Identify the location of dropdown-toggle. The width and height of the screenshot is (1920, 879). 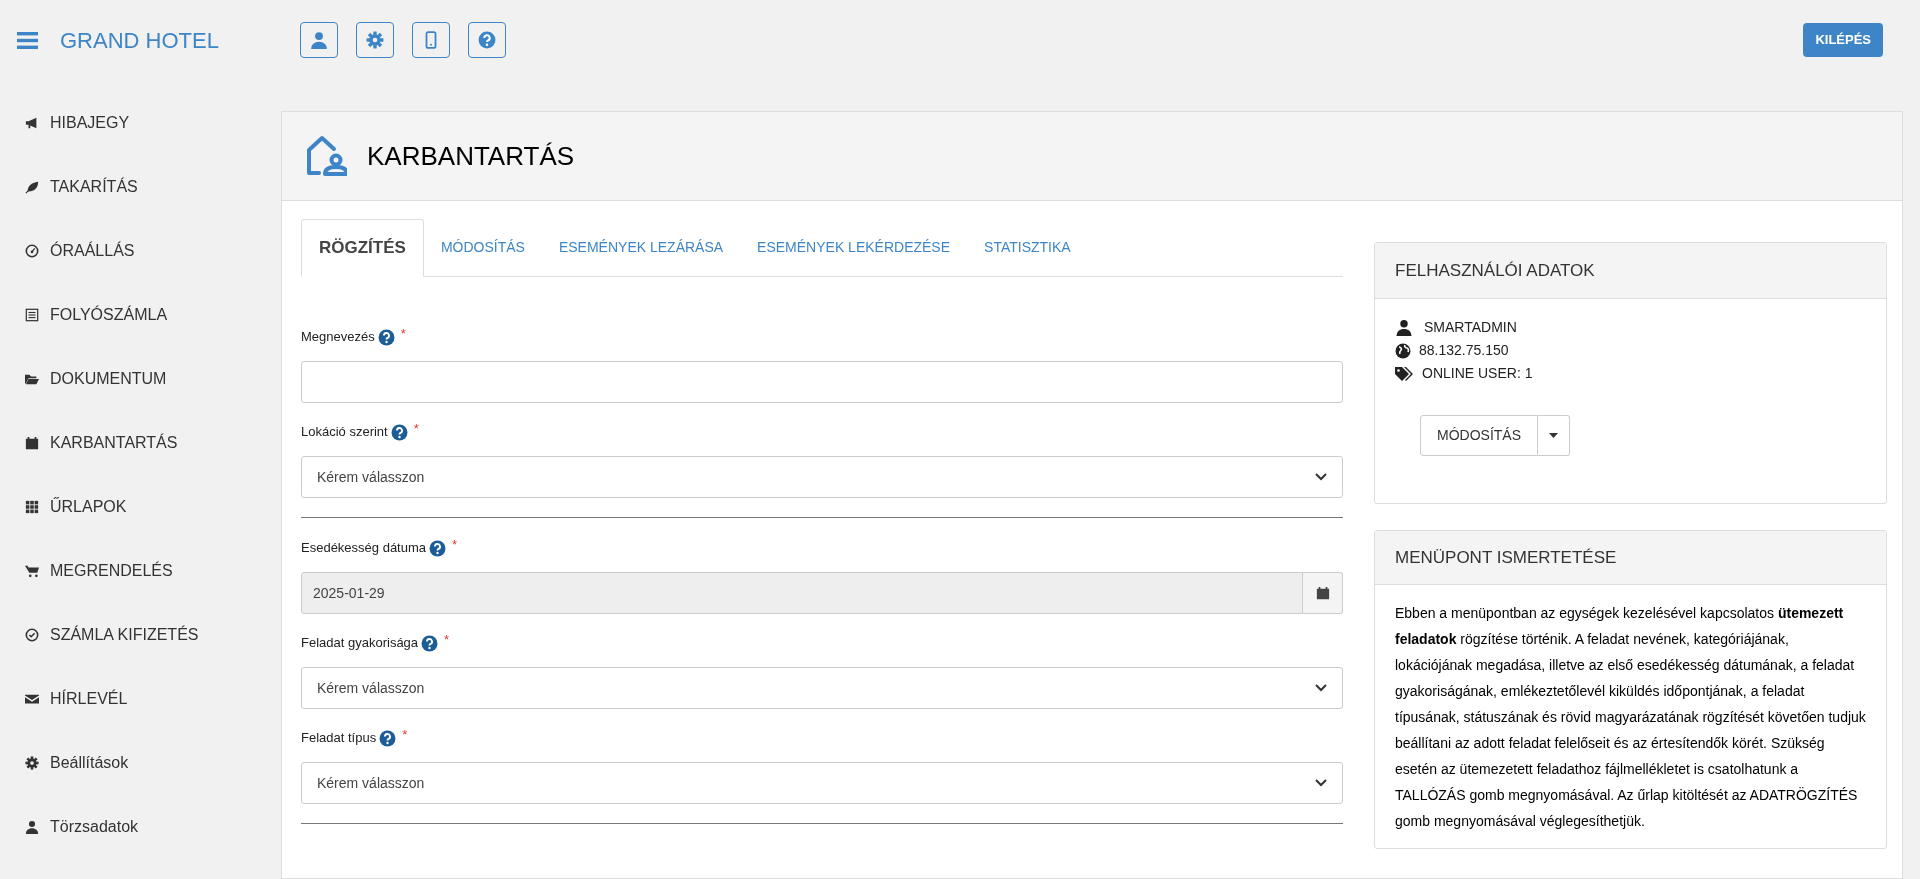
(1554, 435).